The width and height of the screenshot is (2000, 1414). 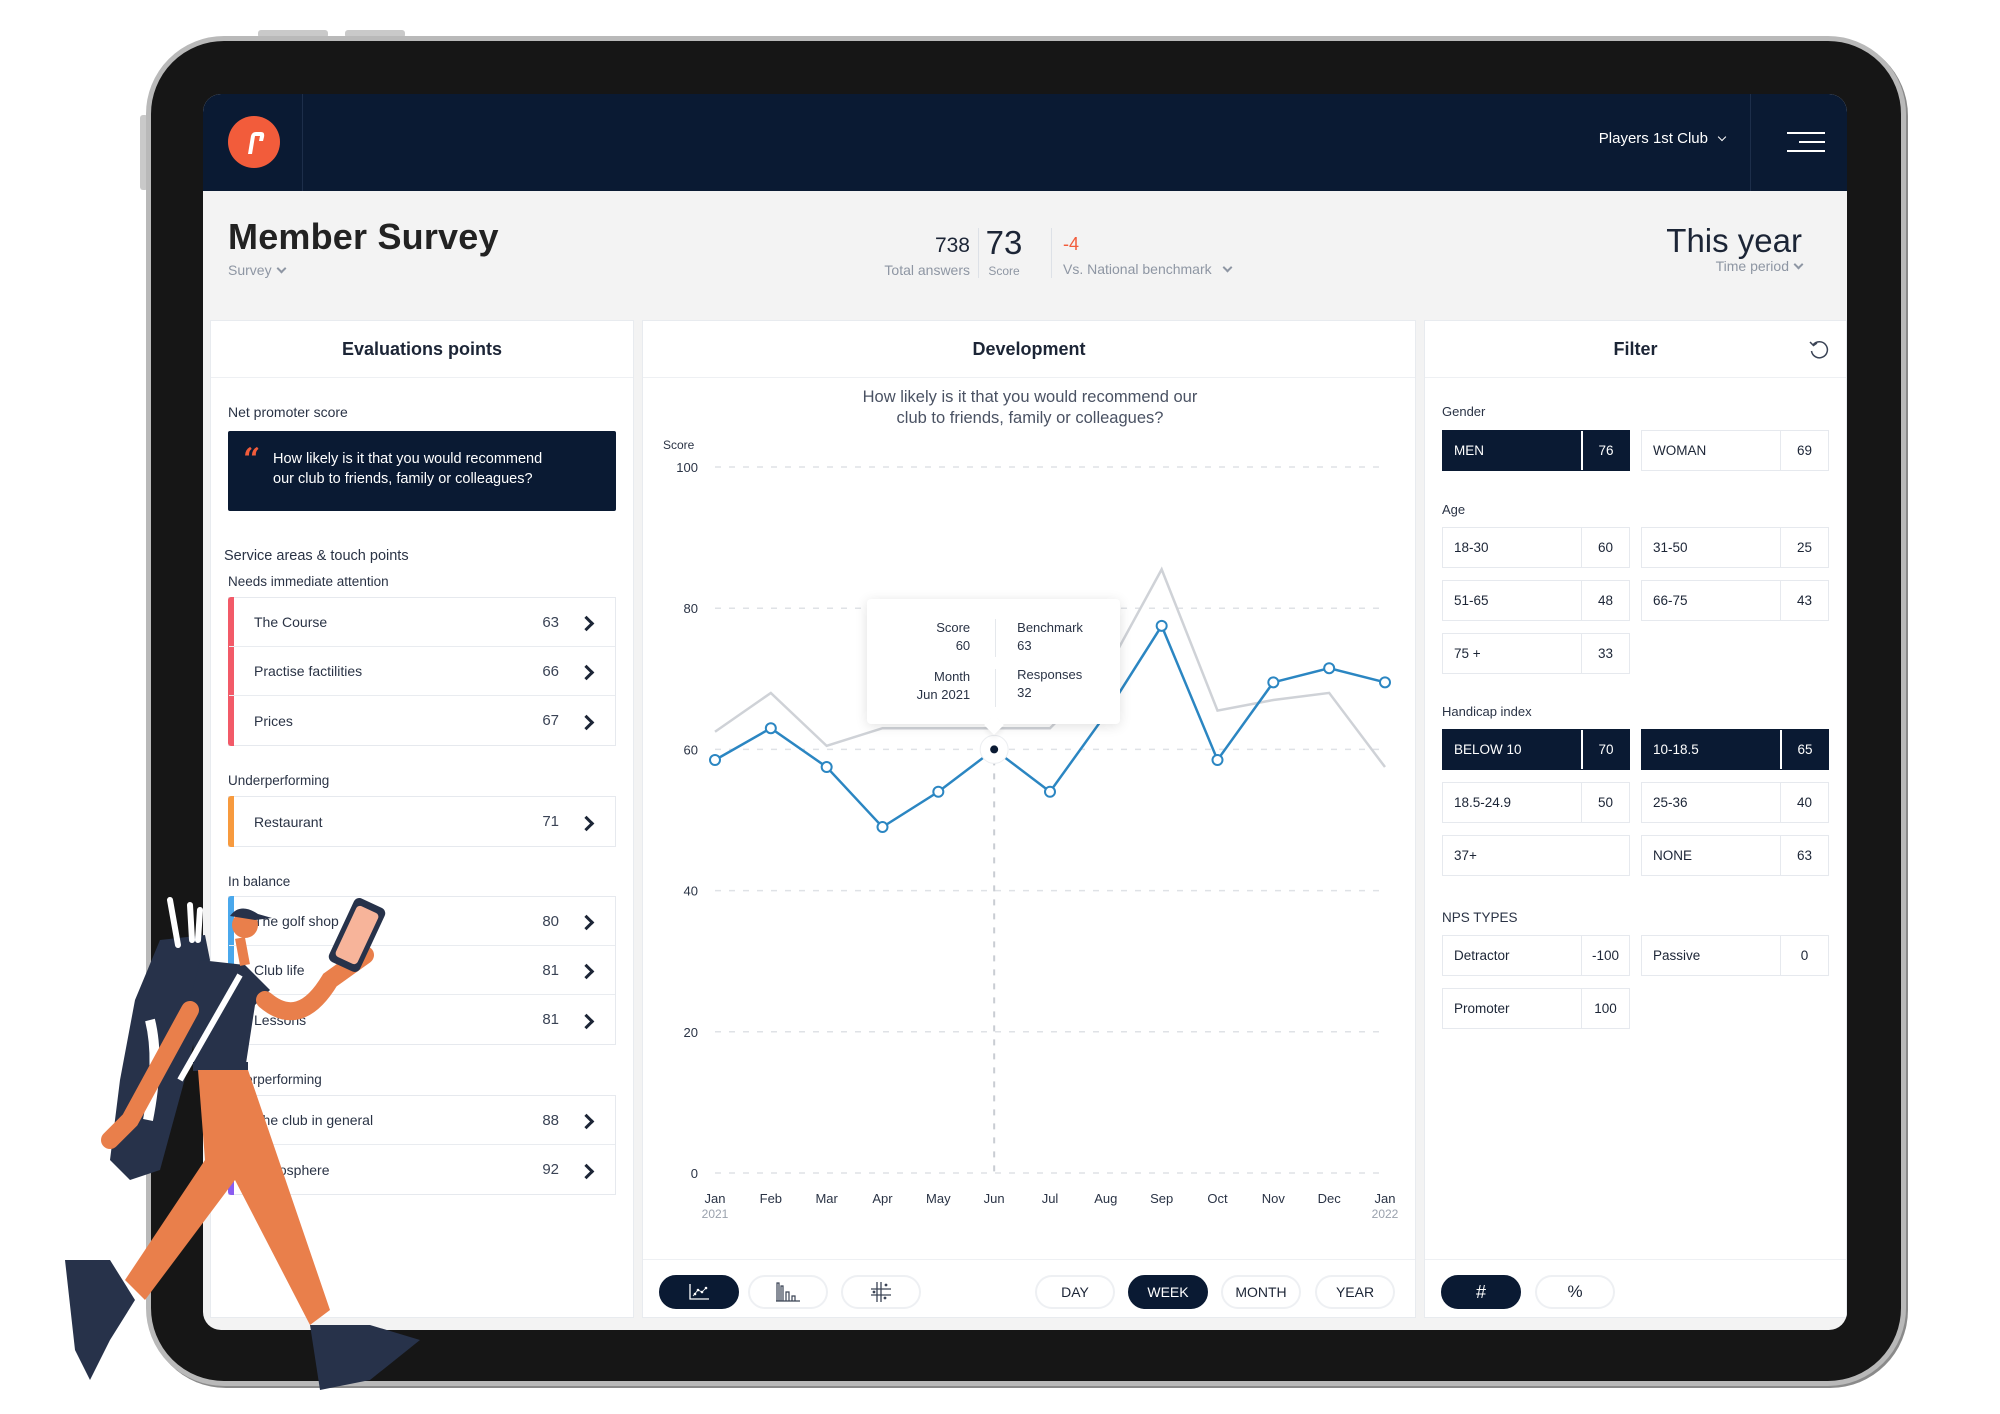 I want to click on hamburger-menu-icon, so click(x=1806, y=142).